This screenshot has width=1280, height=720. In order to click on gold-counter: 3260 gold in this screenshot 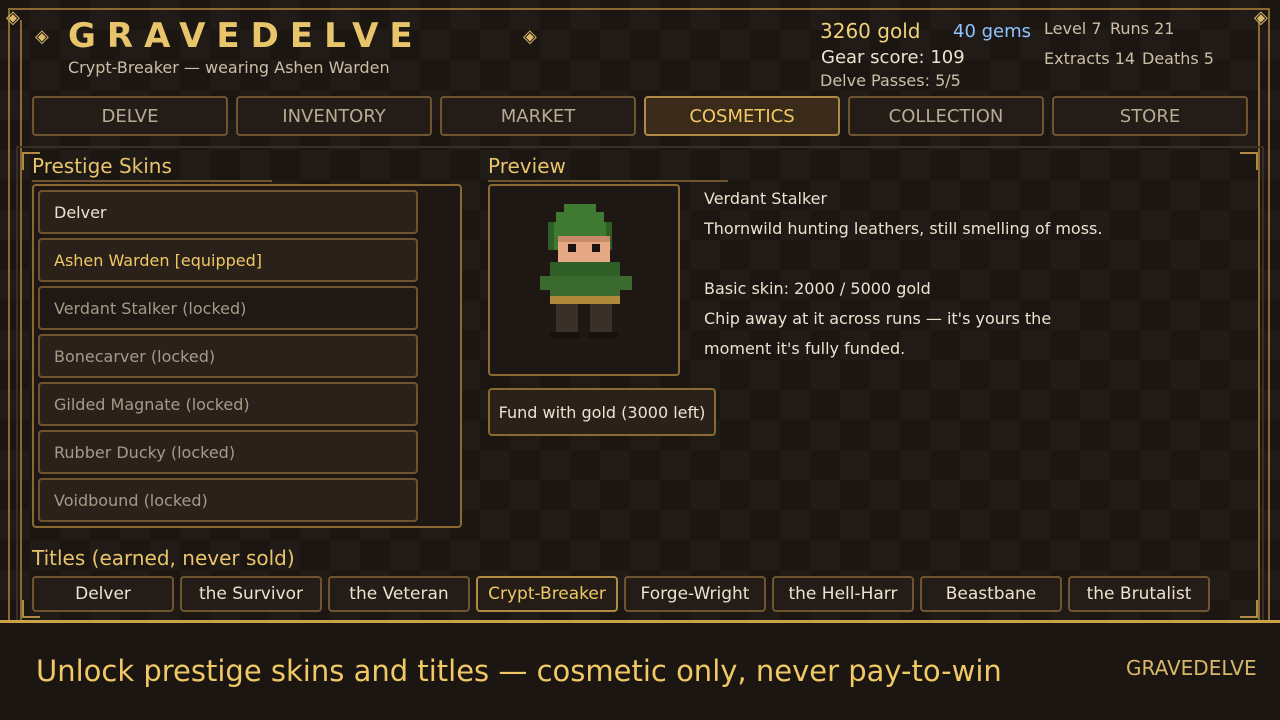, I will do `click(870, 31)`.